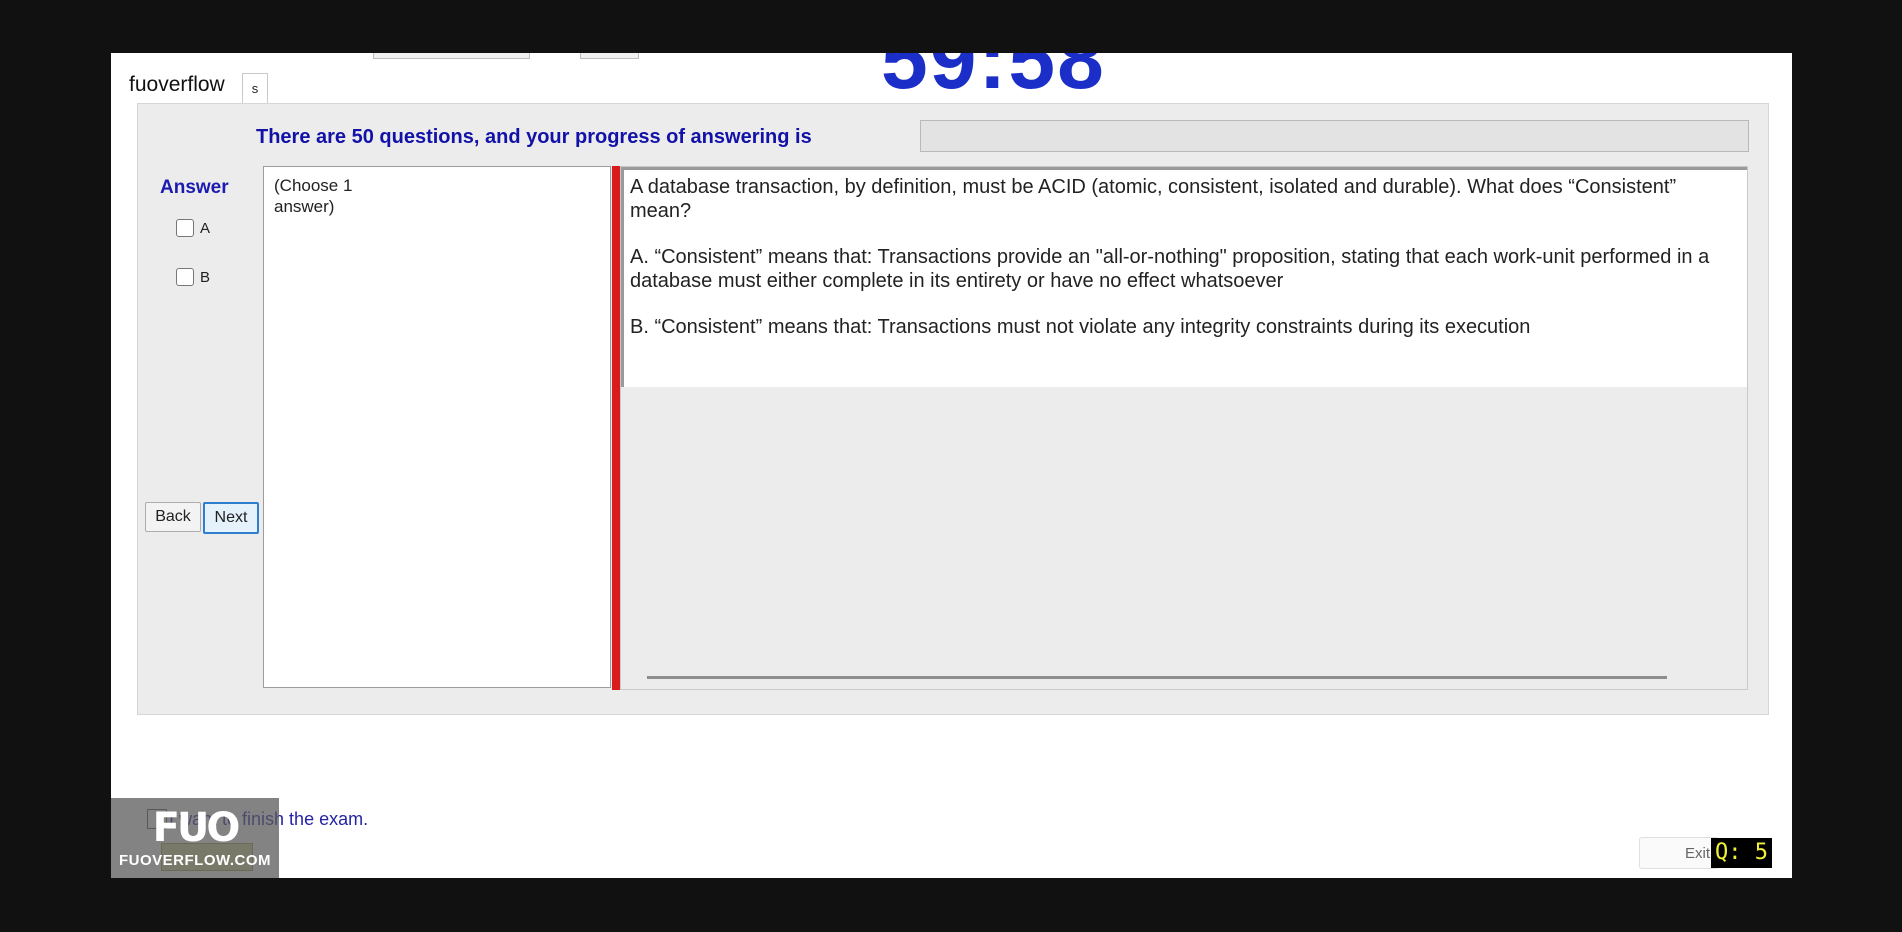  What do you see at coordinates (1741, 853) in the screenshot?
I see `question-number-badge: Q: 5` at bounding box center [1741, 853].